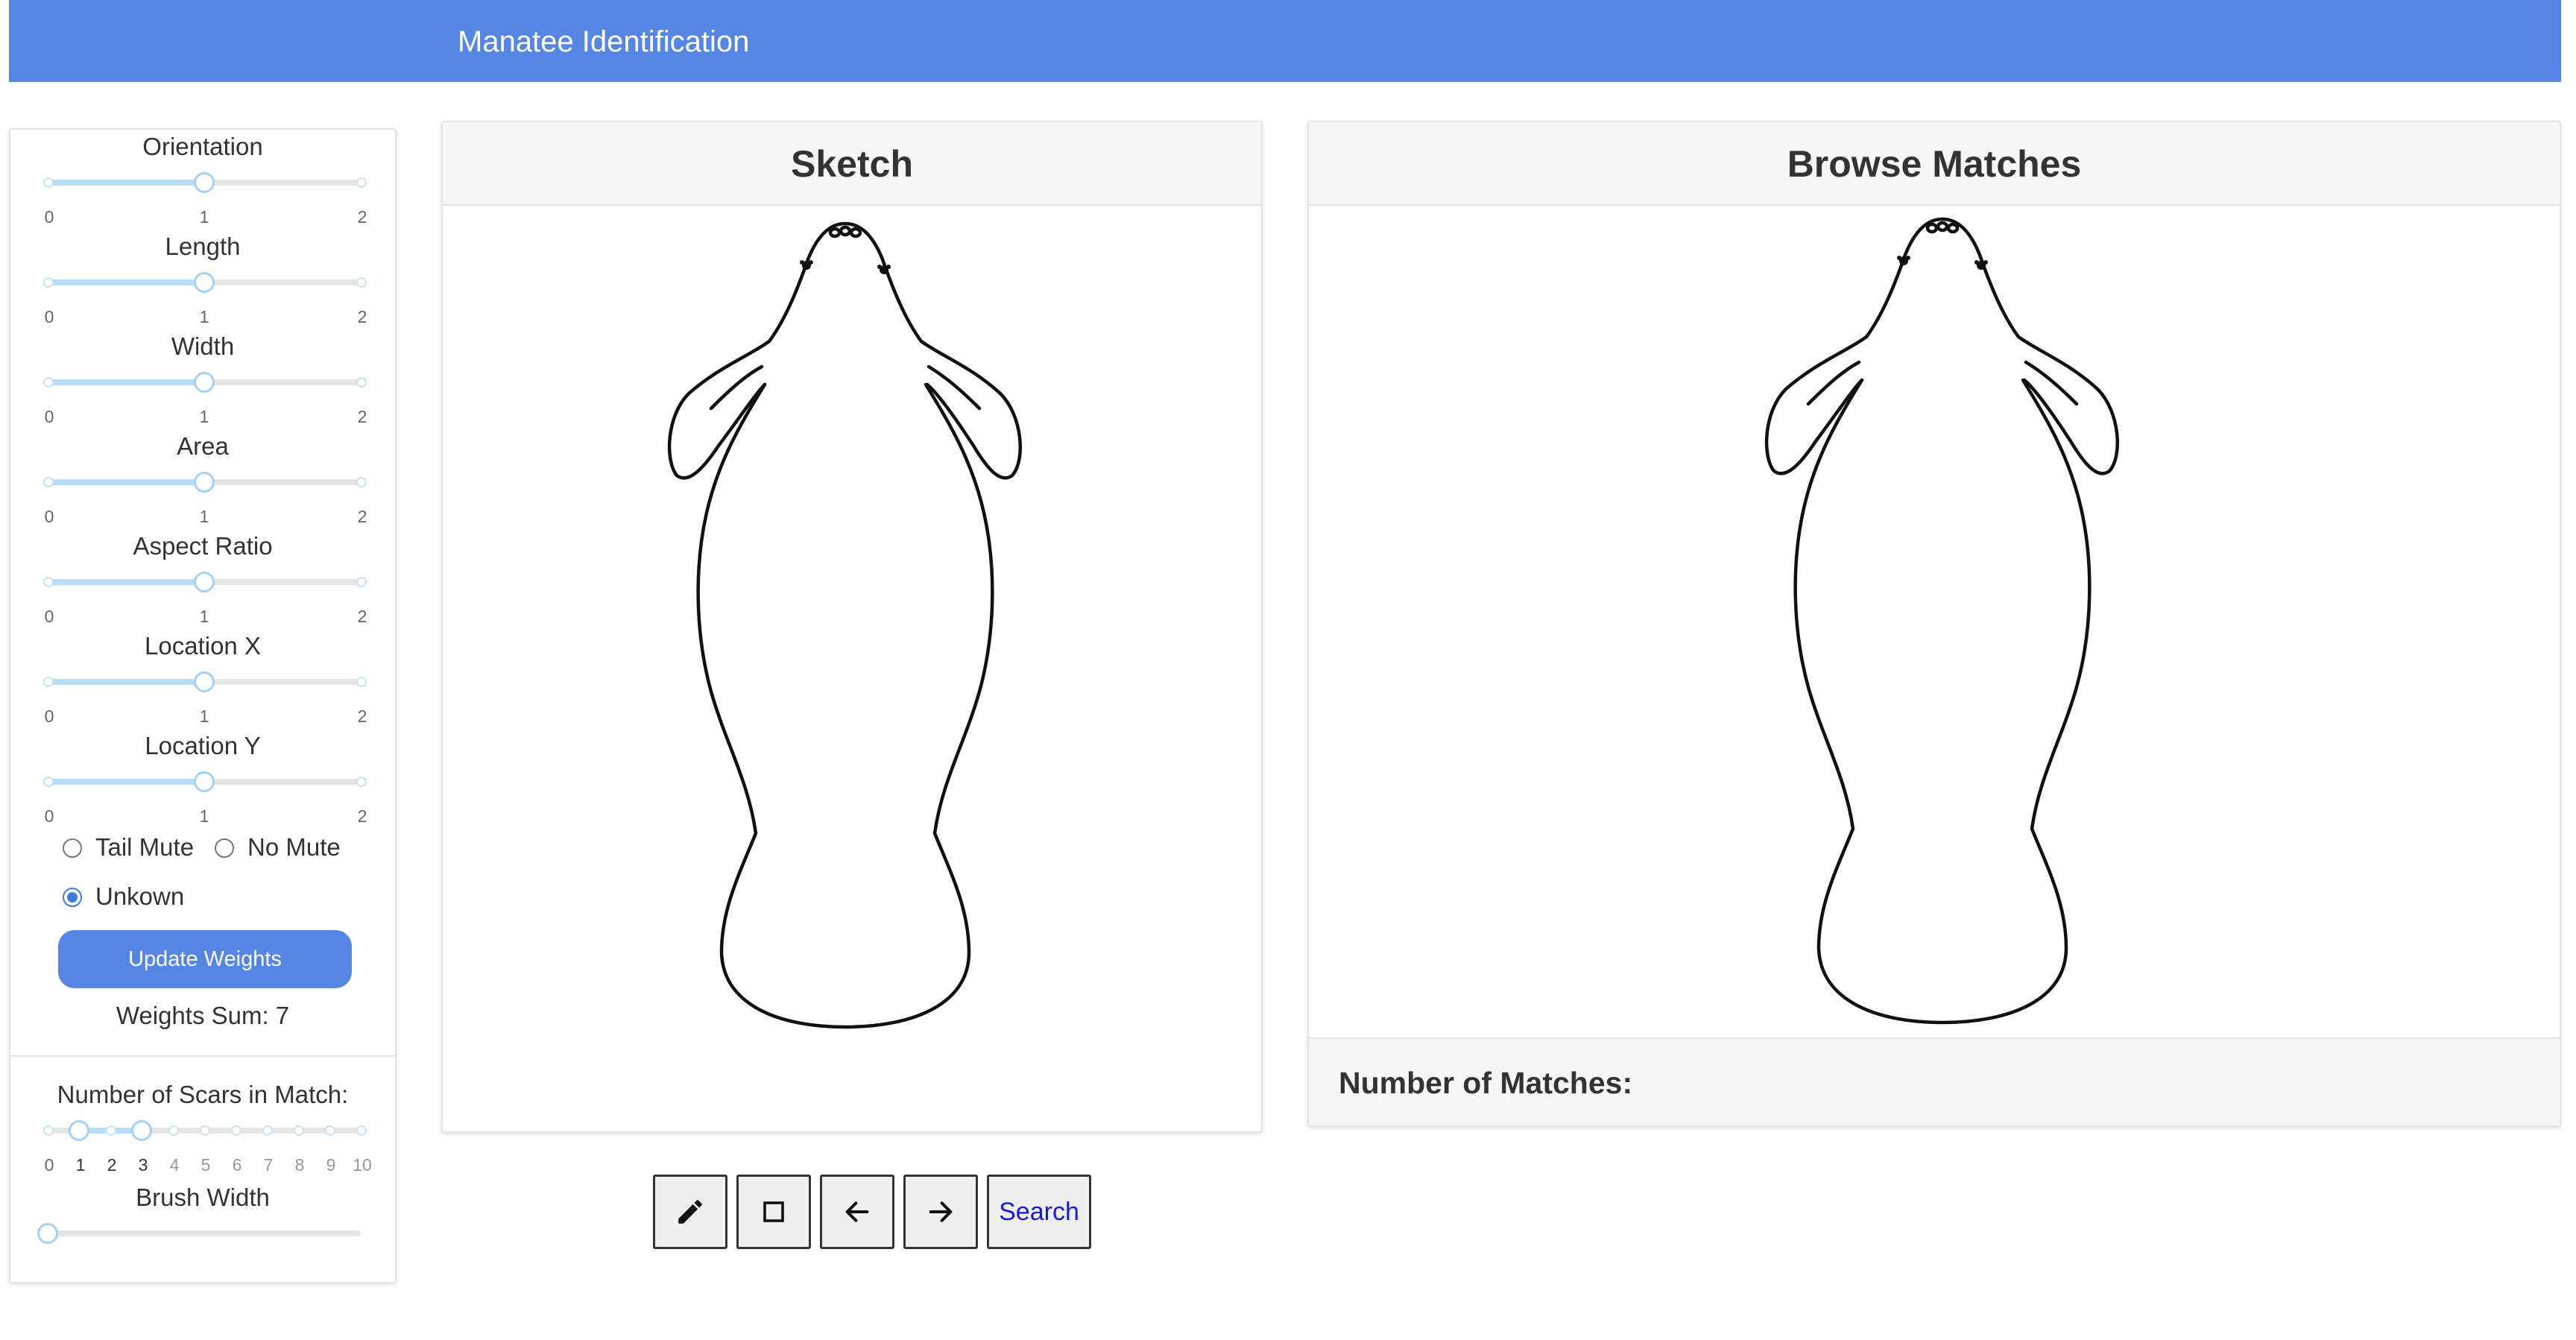  What do you see at coordinates (202, 1217) in the screenshot?
I see `brush-width-slider` at bounding box center [202, 1217].